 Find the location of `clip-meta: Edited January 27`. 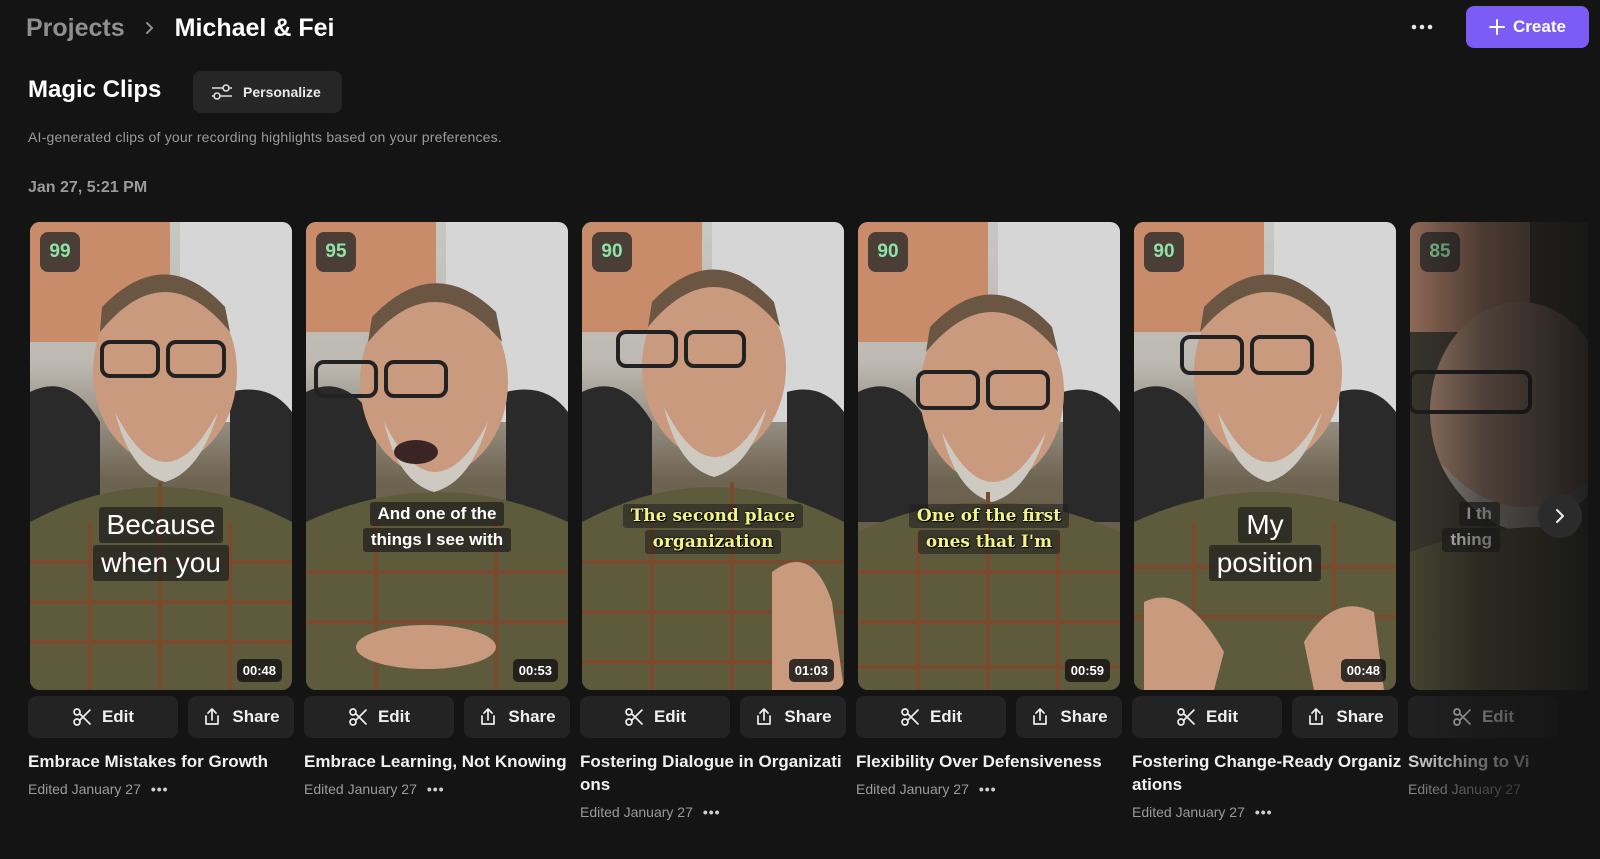

clip-meta: Edited January 27 is located at coordinates (1464, 789).